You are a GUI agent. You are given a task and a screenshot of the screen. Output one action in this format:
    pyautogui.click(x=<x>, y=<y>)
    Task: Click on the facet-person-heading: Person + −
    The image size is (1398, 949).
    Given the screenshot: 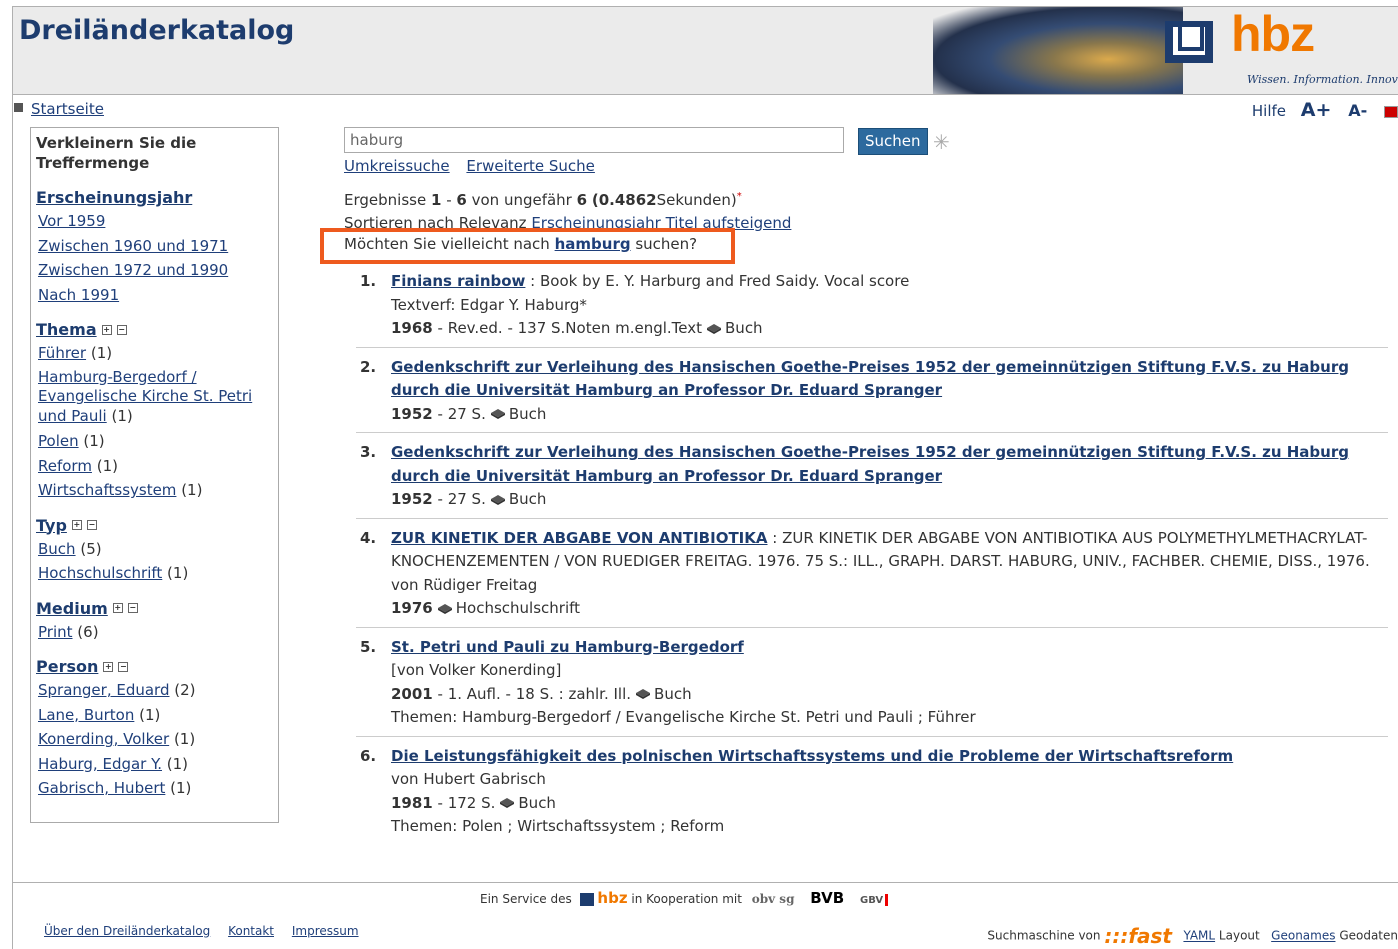 What is the action you would take?
    pyautogui.click(x=154, y=667)
    